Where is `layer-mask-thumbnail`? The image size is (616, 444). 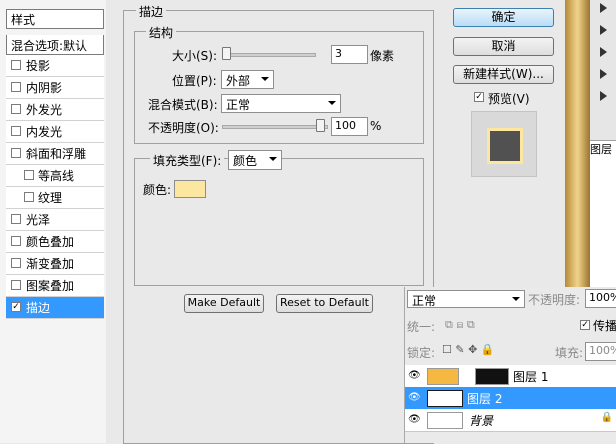
layer-mask-thumbnail is located at coordinates (492, 376).